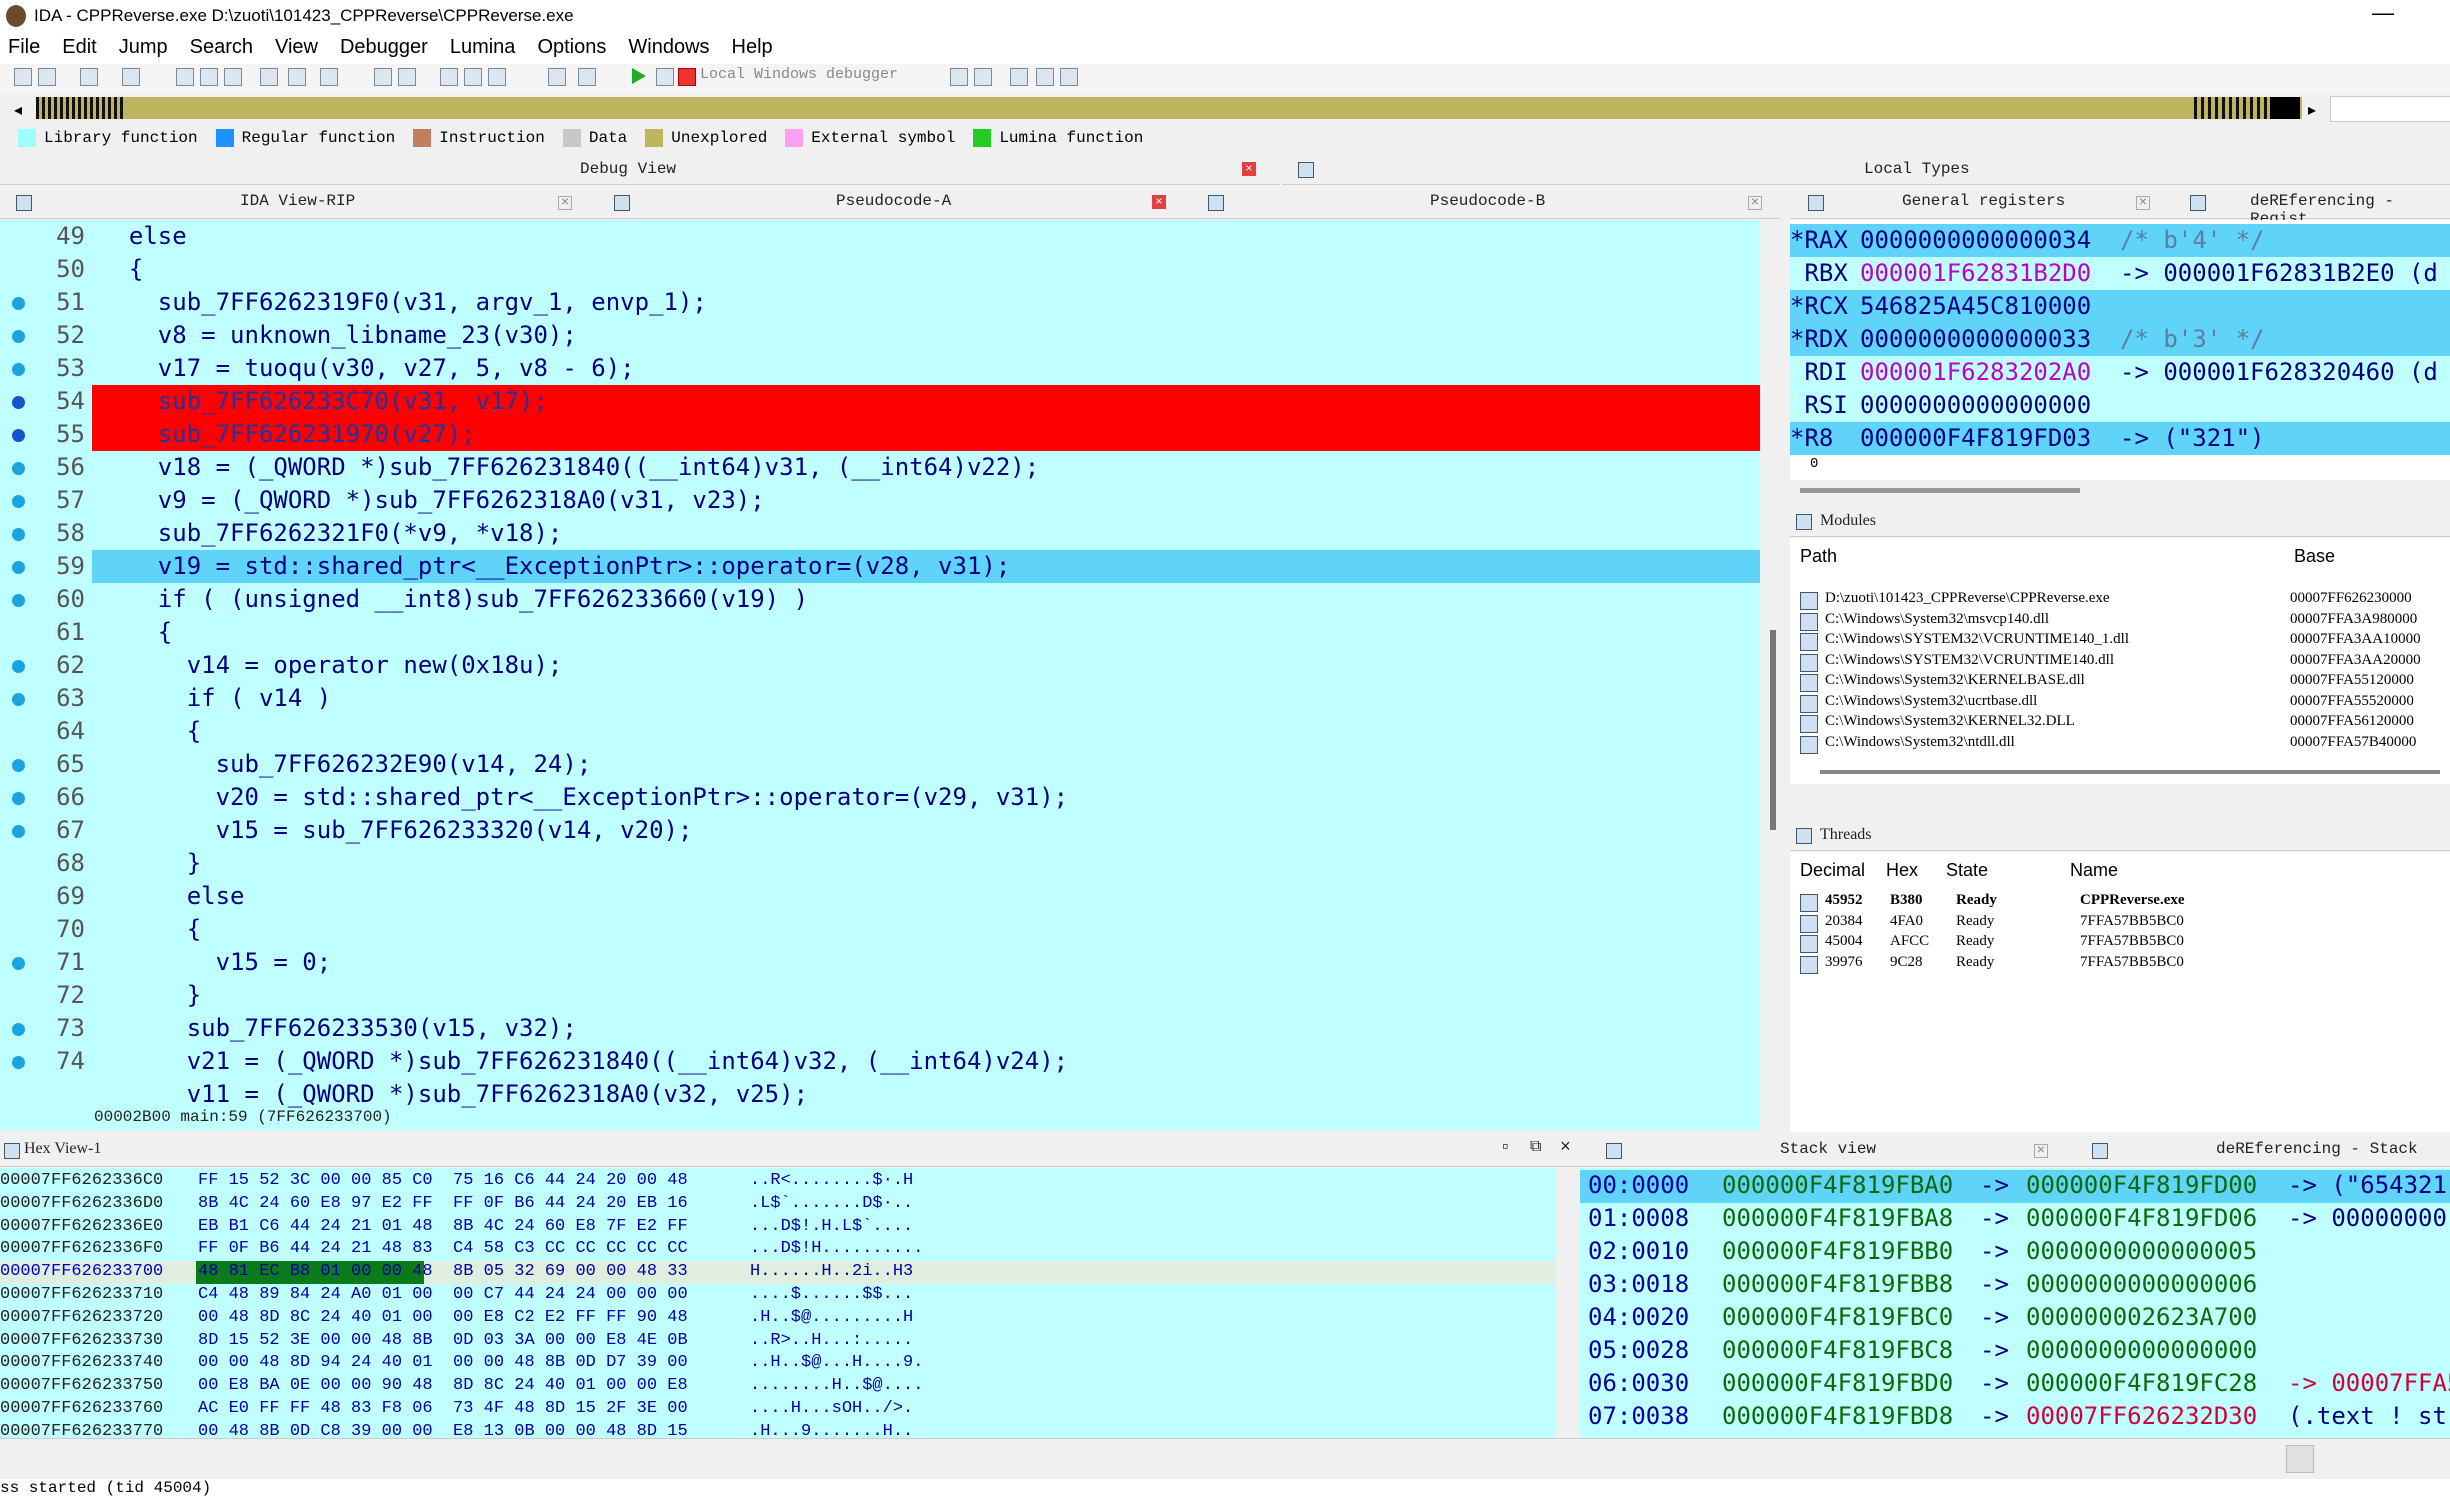  Describe the element at coordinates (2141, 1317) in the screenshot. I see `stack-val: 000000002623A700` at that location.